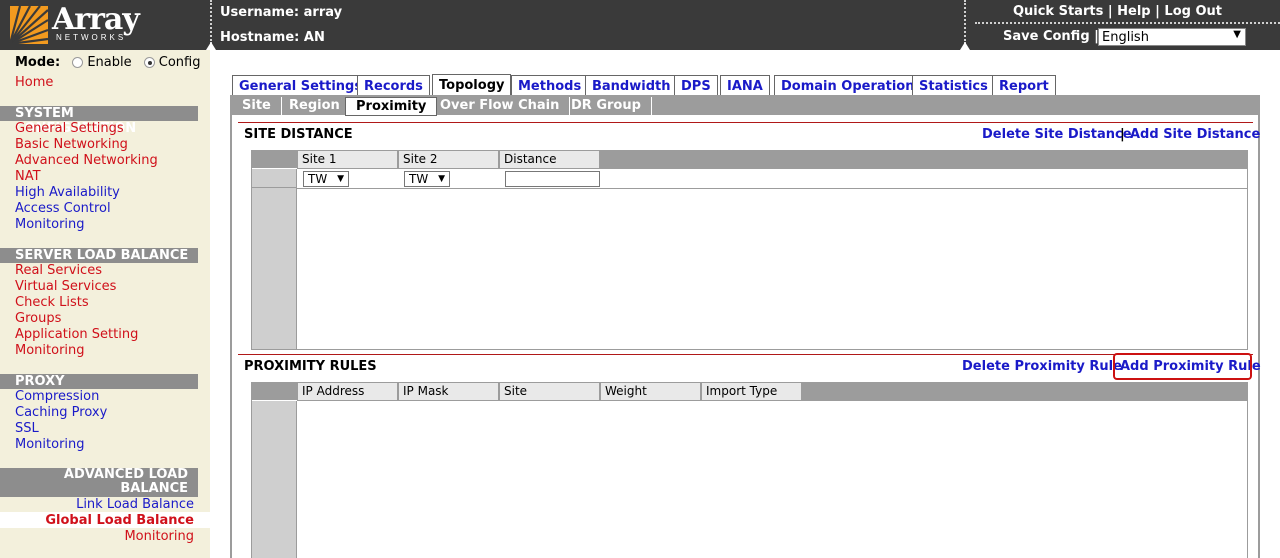  What do you see at coordinates (745, 85) in the screenshot?
I see `tab-iana: IANA` at bounding box center [745, 85].